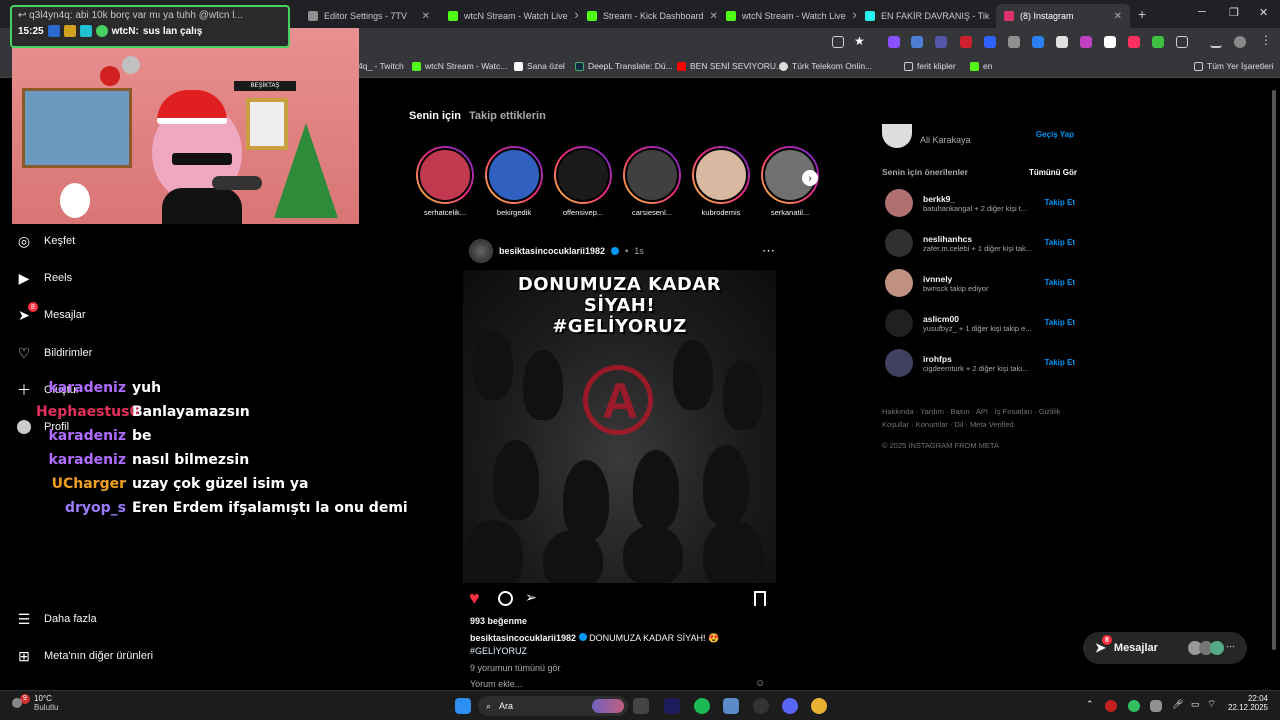 This screenshot has width=1280, height=720. I want to click on page-scrollbar, so click(1274, 385).